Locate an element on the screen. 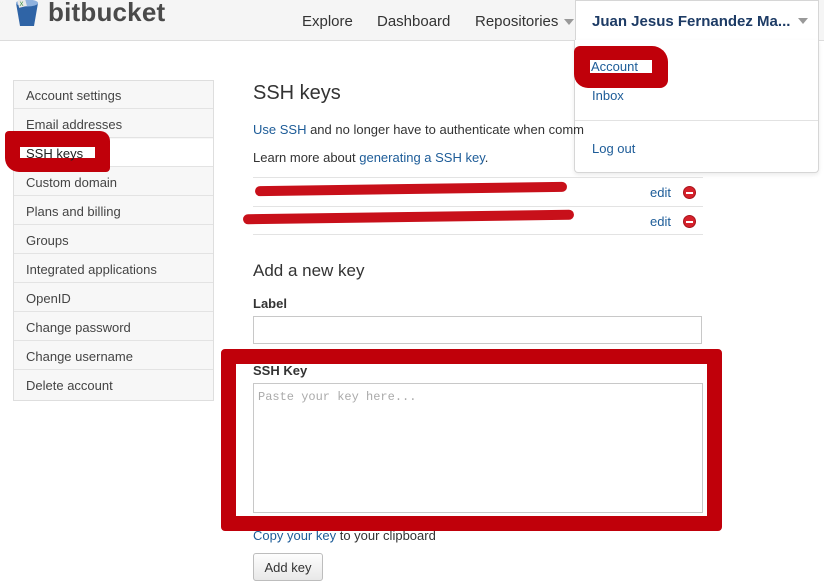  menu-item-account-highlight-label: Account is located at coordinates (614, 66).